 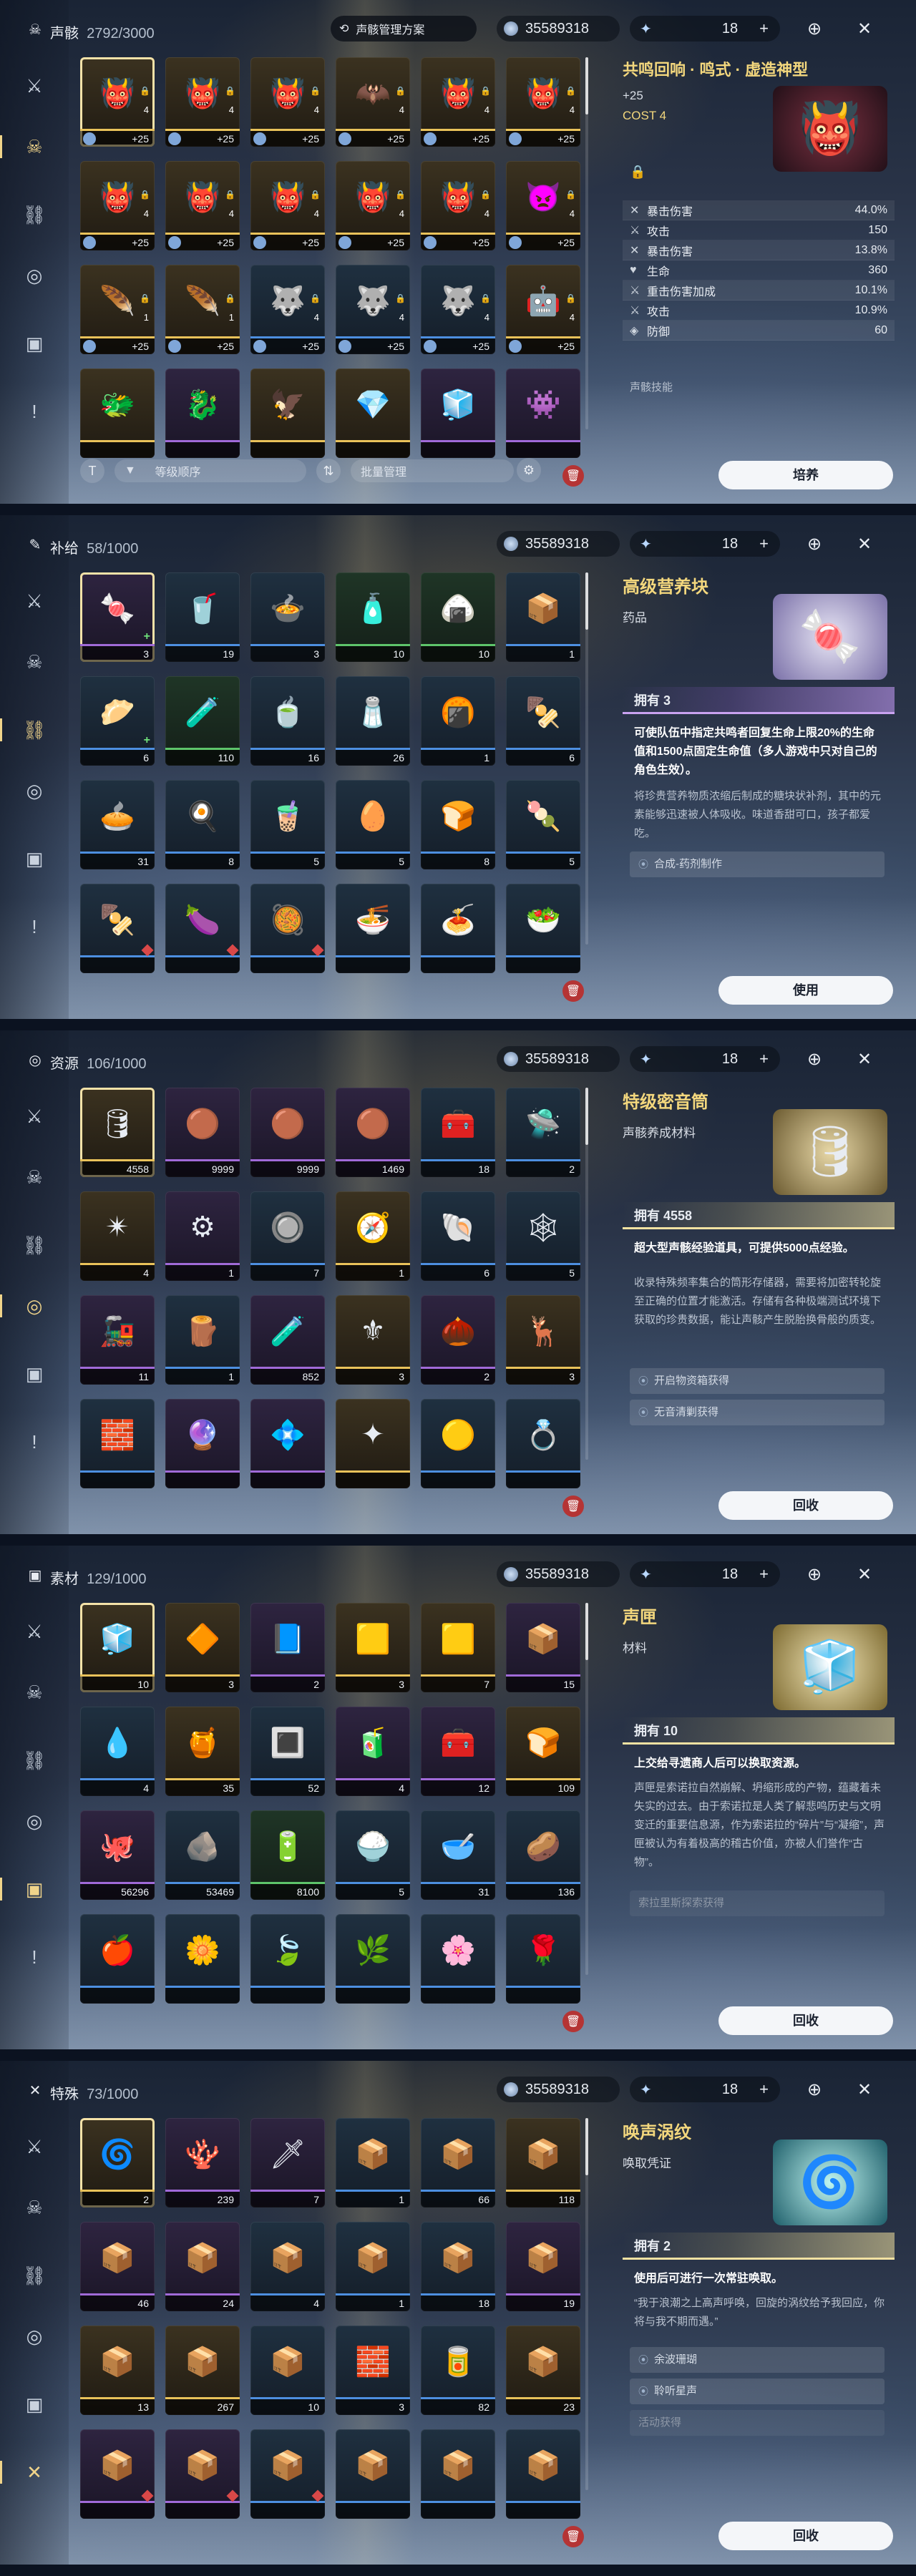 What do you see at coordinates (543, 1340) in the screenshot?
I see `item-slot: 🦌 3` at bounding box center [543, 1340].